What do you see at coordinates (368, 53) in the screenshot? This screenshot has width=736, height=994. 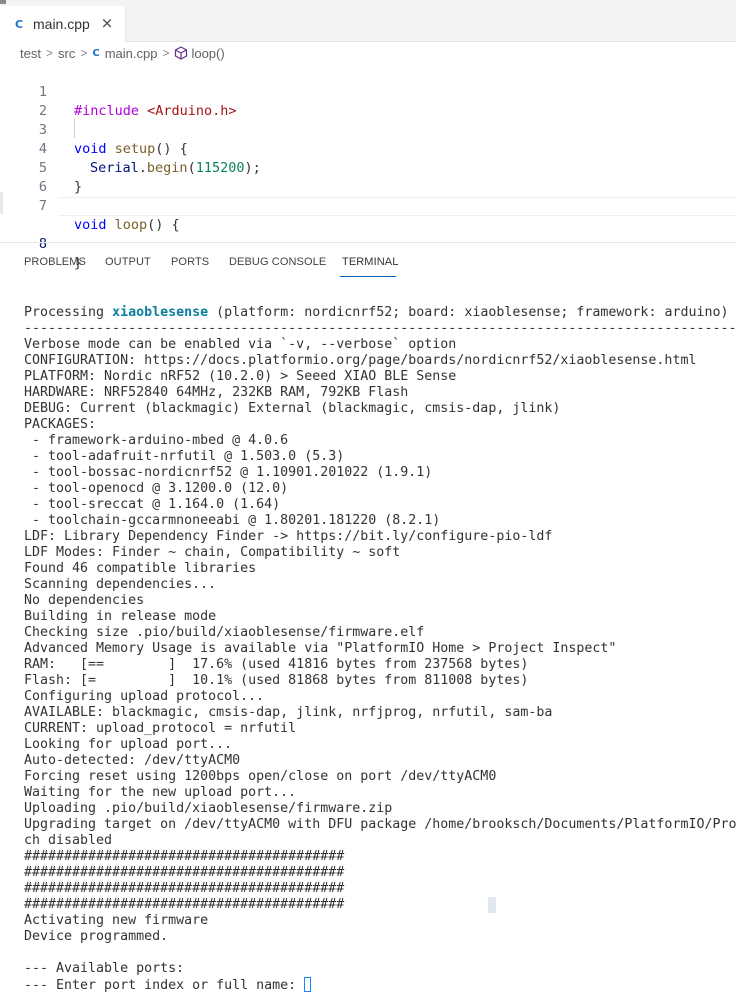 I see `breadcrumb: test > src > C main.cpp > loop()` at bounding box center [368, 53].